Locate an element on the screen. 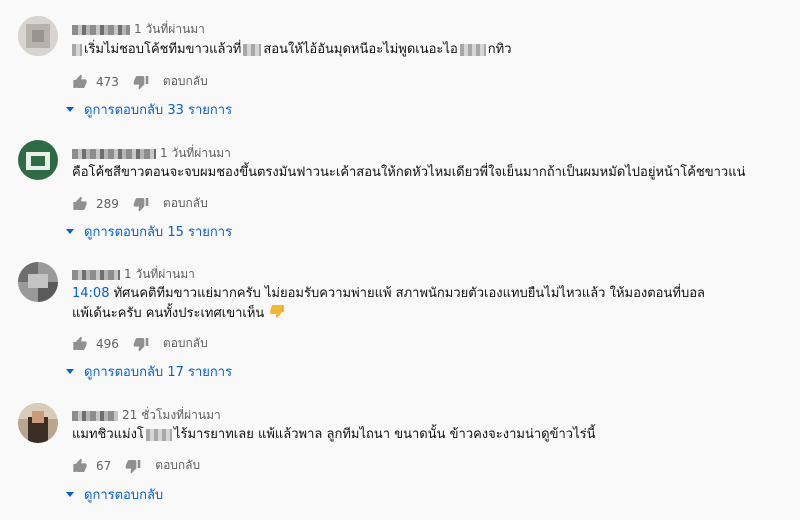  view-replies-button: ดูการตอบกลับ is located at coordinates (114, 494).